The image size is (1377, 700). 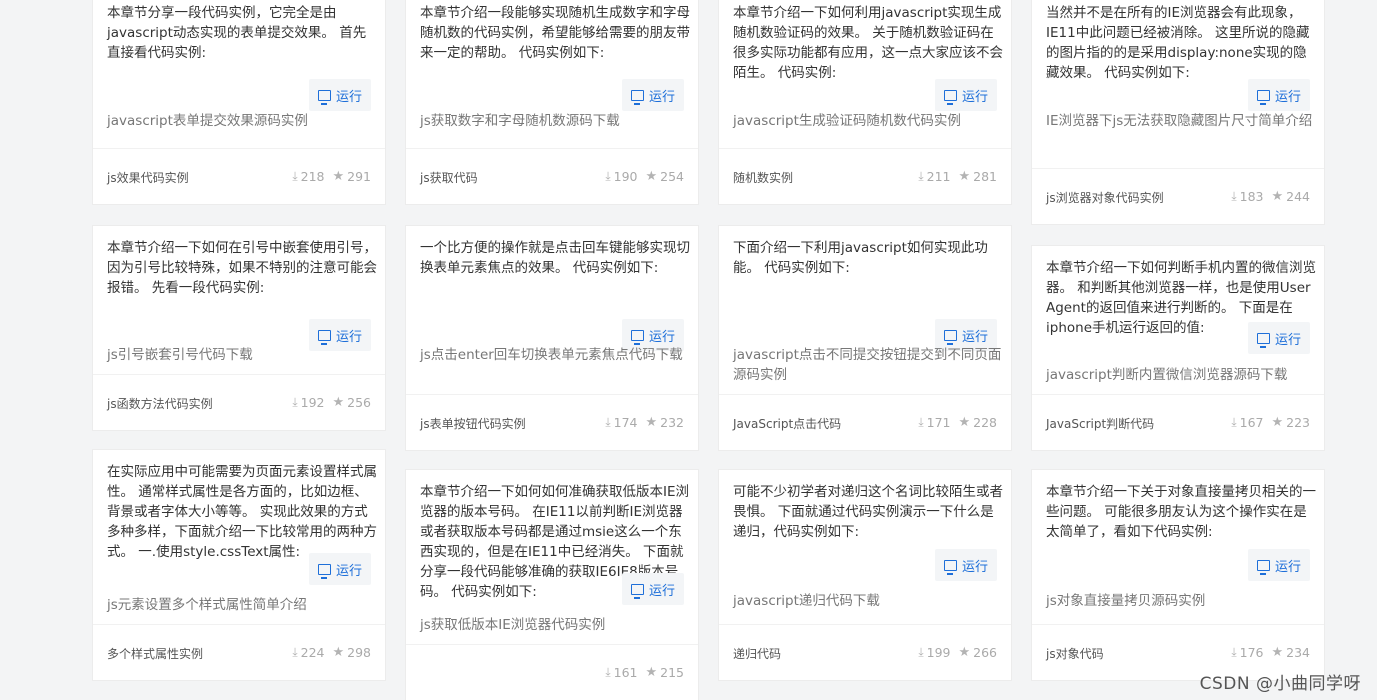 I want to click on card-download-link: javascript生成验证码随机数代码实例, so click(x=868, y=121).